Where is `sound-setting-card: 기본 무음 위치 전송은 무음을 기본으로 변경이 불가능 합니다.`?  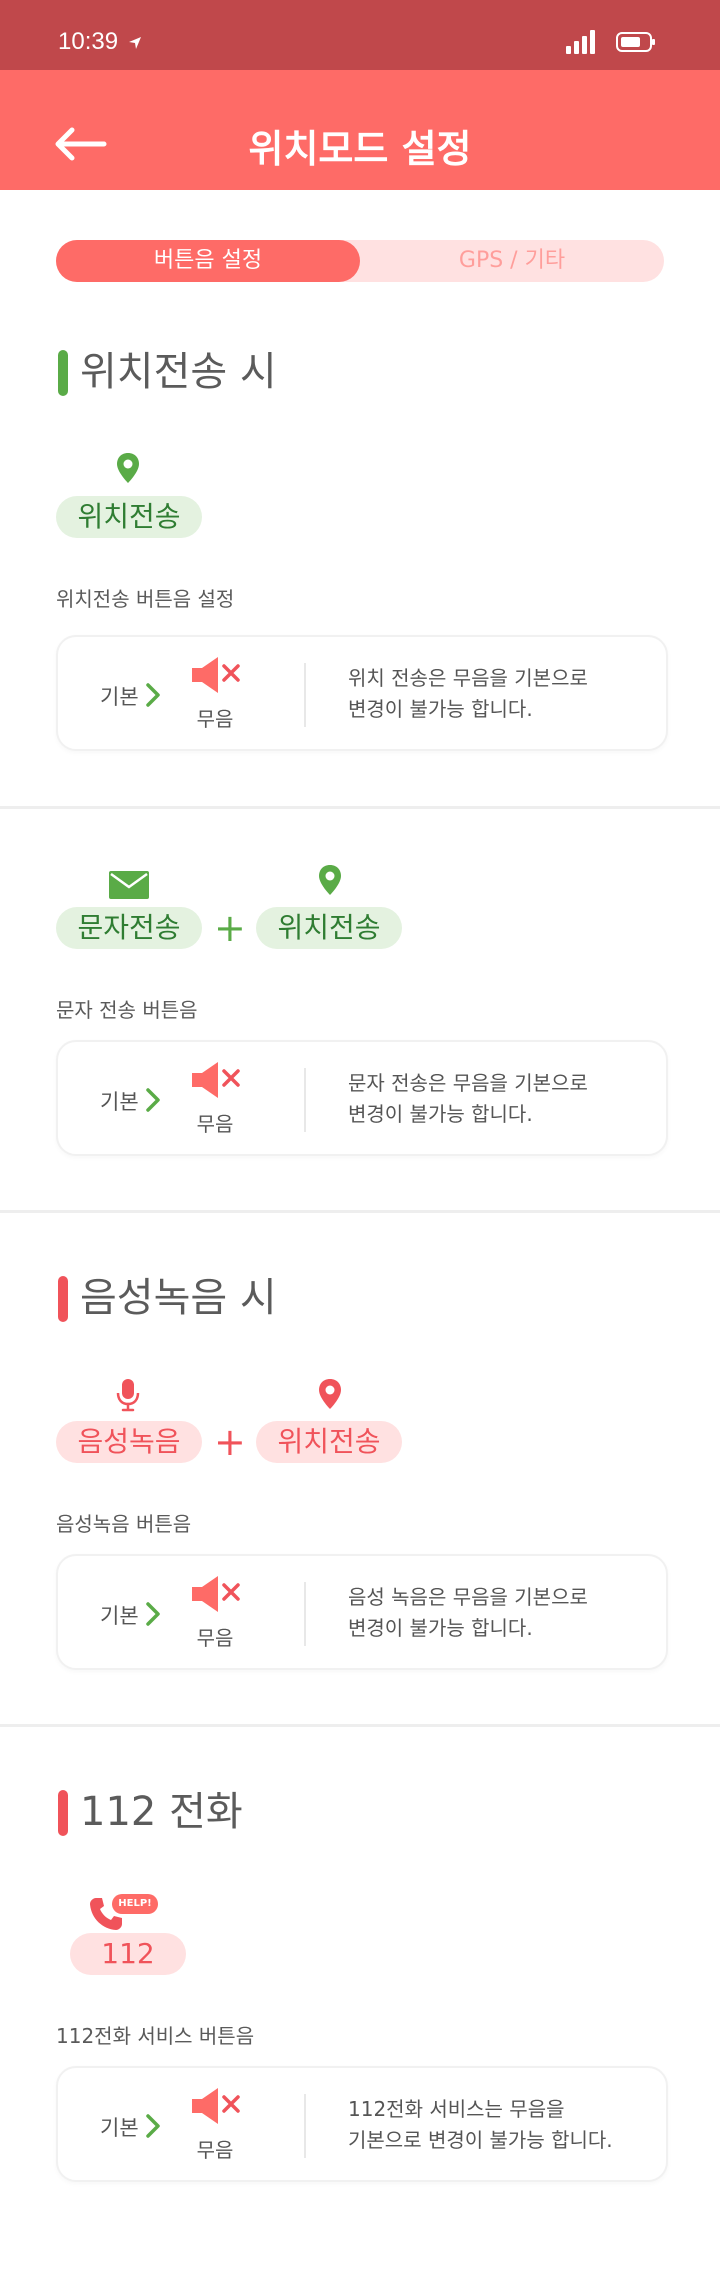 sound-setting-card: 기본 무음 위치 전송은 무음을 기본으로 변경이 불가능 합니다. is located at coordinates (362, 693).